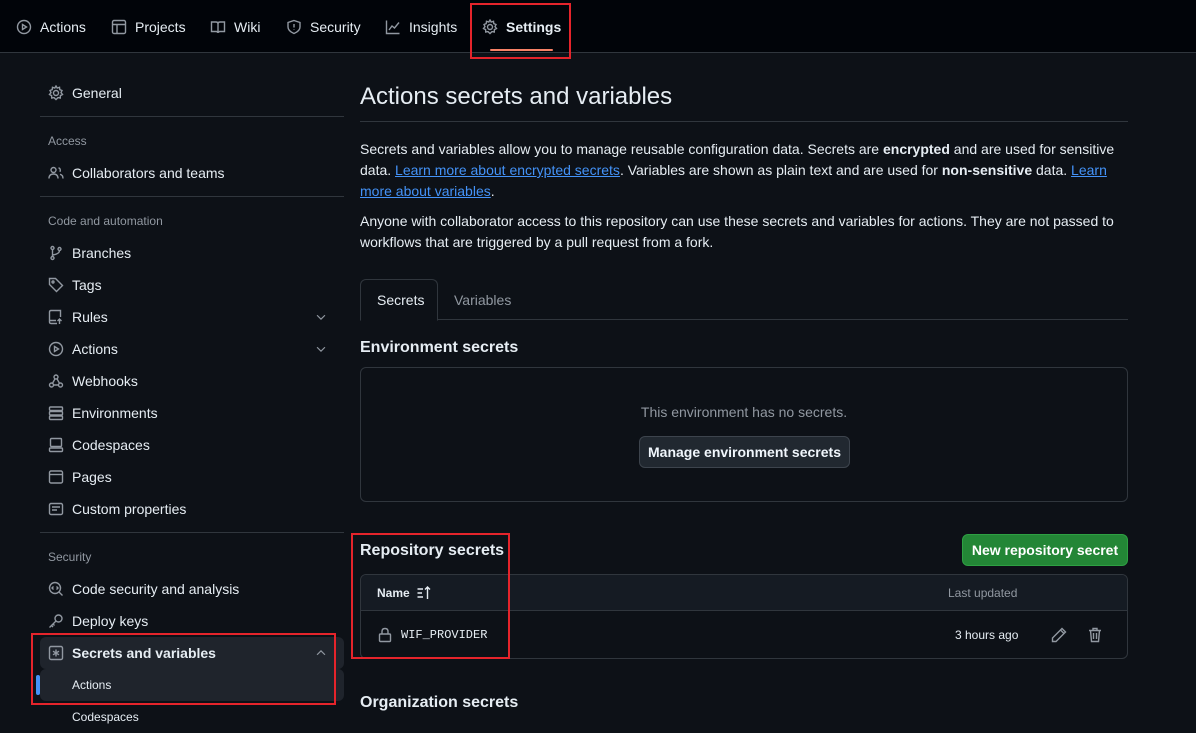  What do you see at coordinates (439, 702) in the screenshot?
I see `organization-secrets-title: Organization secrets` at bounding box center [439, 702].